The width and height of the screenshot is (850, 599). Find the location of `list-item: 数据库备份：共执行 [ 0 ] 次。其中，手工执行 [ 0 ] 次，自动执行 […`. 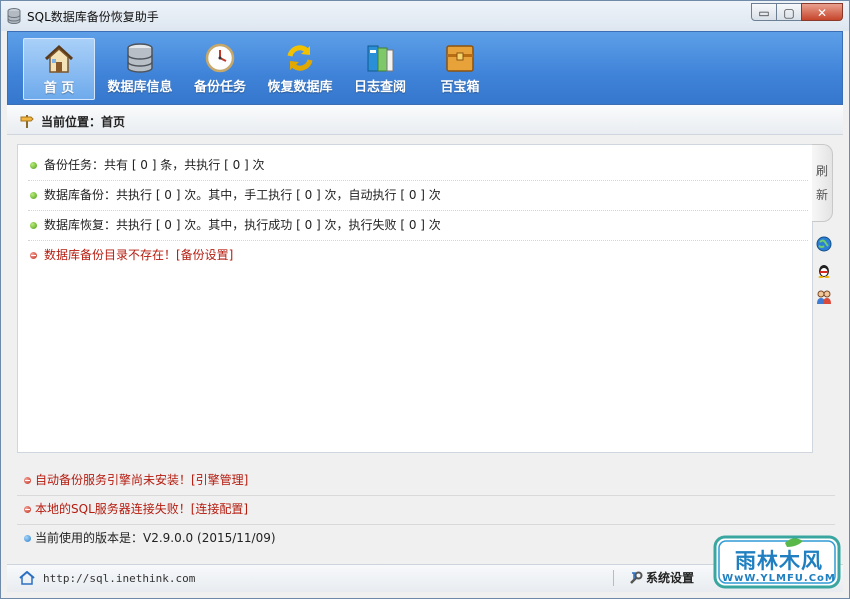

list-item: 数据库备份：共执行 [ 0 ] 次。其中，手工执行 [ 0 ] 次，自动执行 [… is located at coordinates (418, 196).